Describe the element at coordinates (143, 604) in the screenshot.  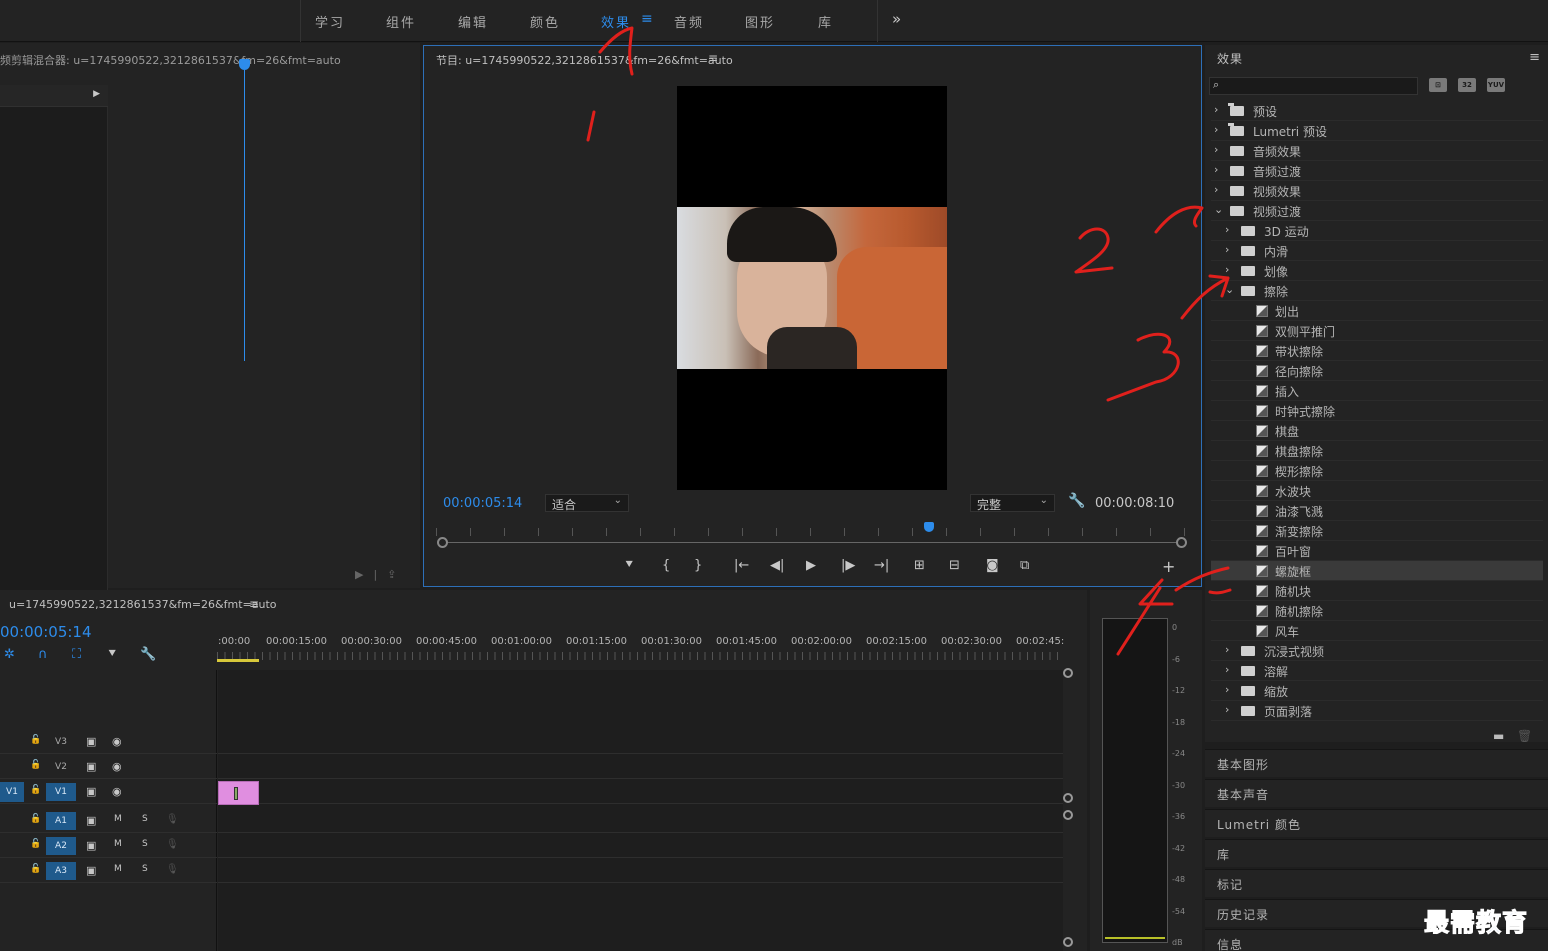
I see `sequence-title: u=1745990522,3212861537&fm=26&fmt=auto` at that location.